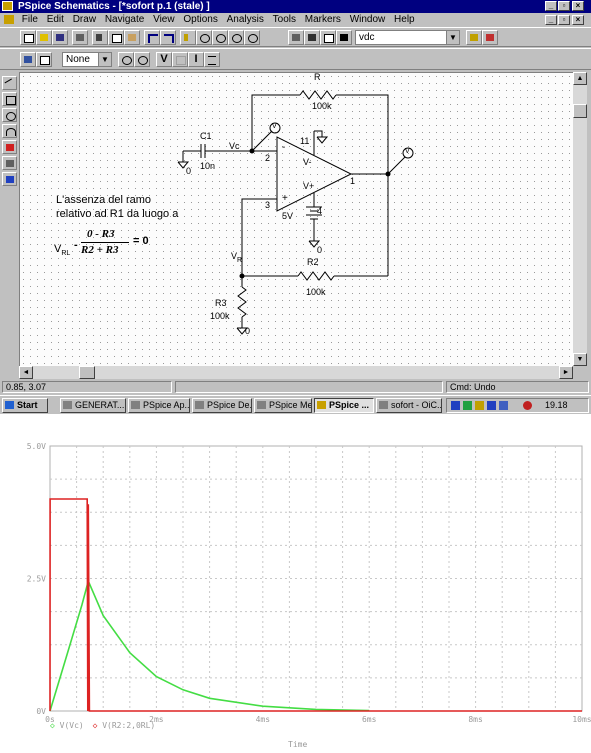  I want to click on edit-symbol-icon, so click(474, 37).